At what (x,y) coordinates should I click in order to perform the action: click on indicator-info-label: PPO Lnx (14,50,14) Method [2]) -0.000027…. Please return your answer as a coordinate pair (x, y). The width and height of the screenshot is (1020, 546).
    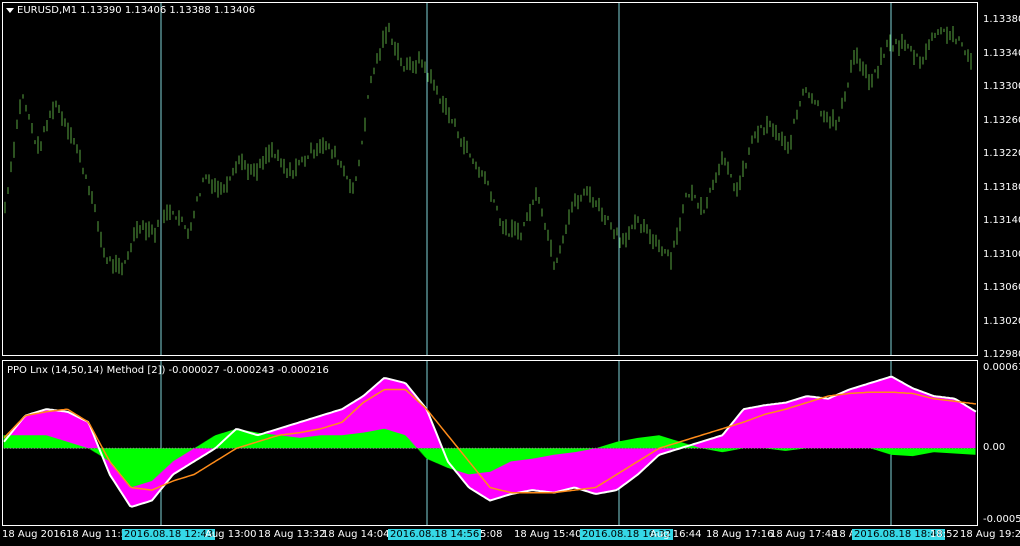
    Looking at the image, I should click on (168, 370).